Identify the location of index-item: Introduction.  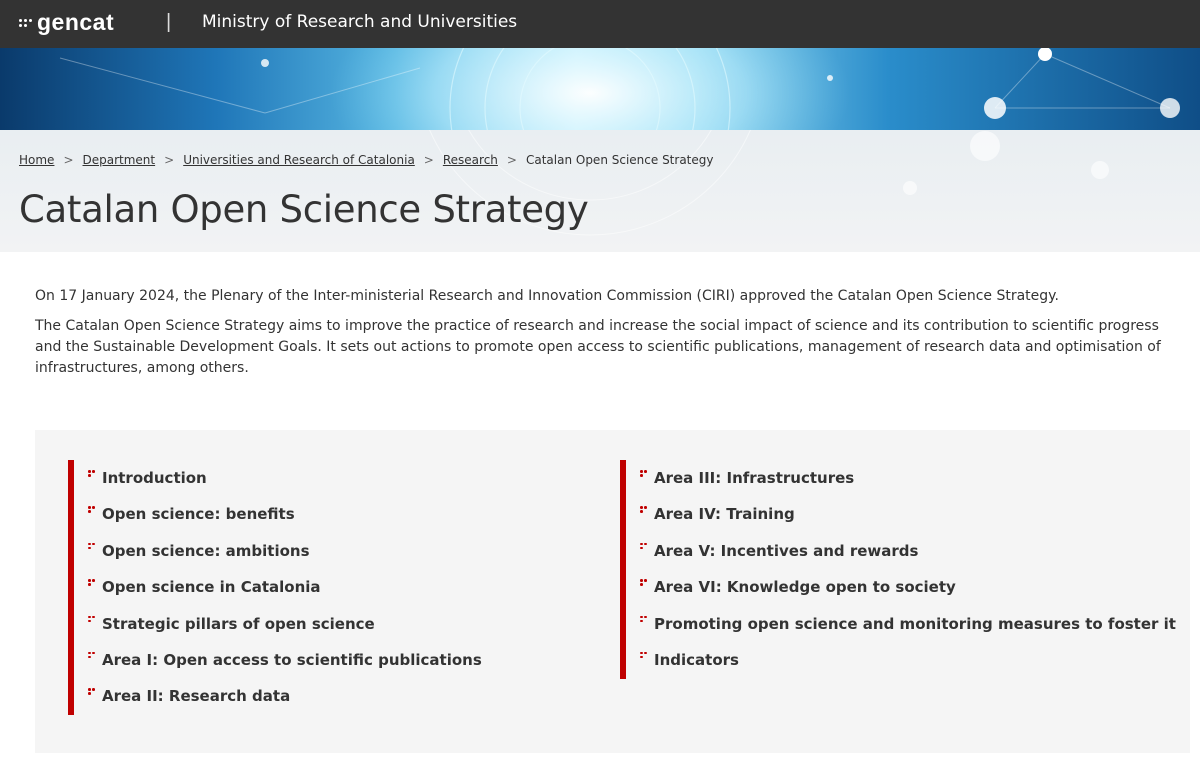
(278, 478).